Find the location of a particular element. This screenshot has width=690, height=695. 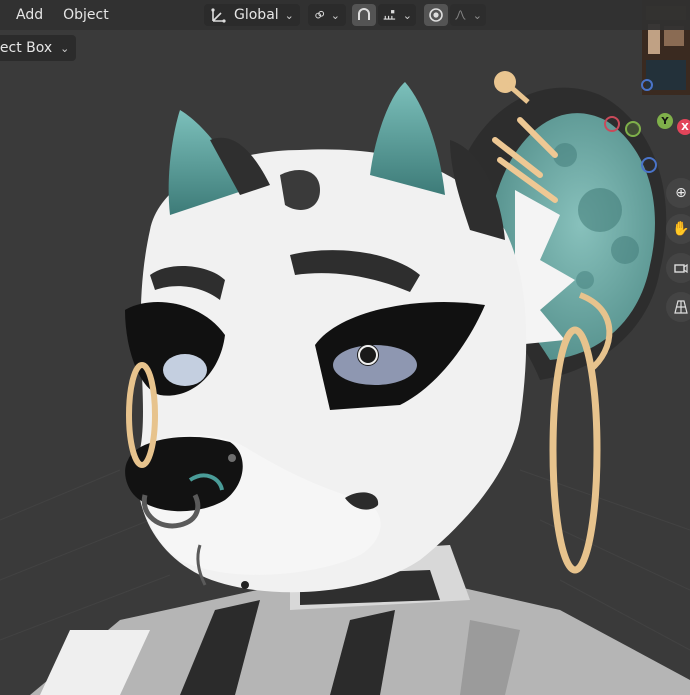

proportional-editing-icon is located at coordinates (436, 15).